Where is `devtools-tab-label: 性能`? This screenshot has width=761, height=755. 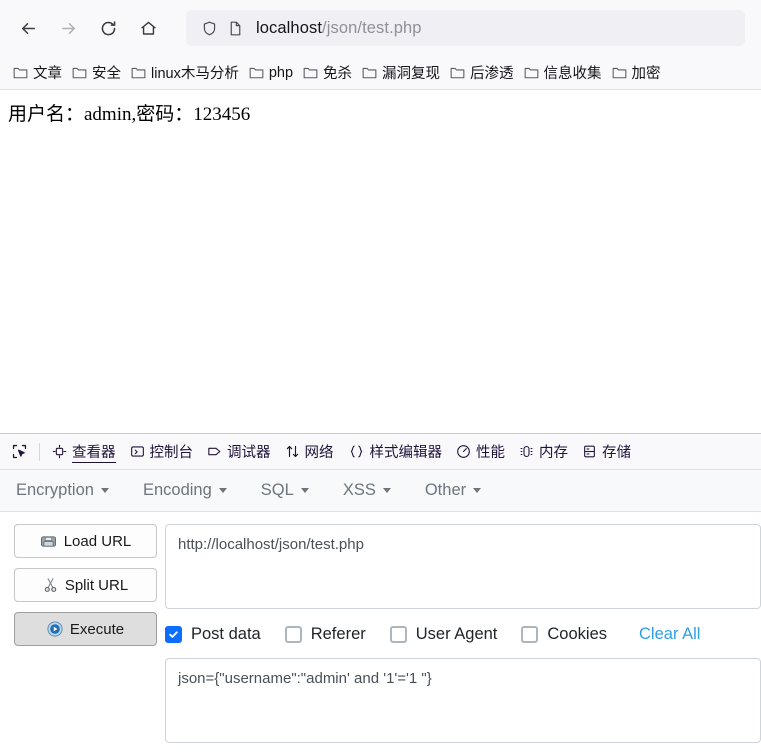 devtools-tab-label: 性能 is located at coordinates (490, 453).